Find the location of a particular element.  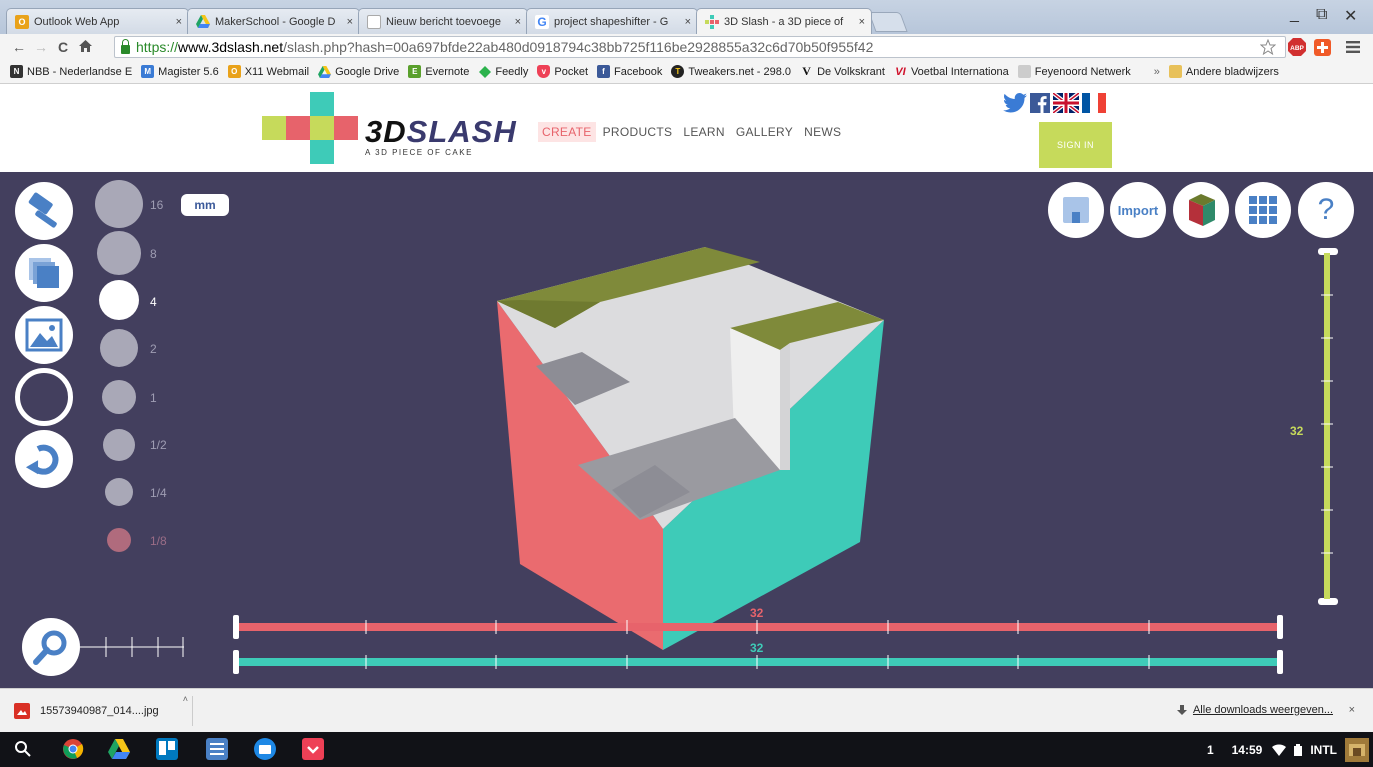

3dslash-logo is located at coordinates (312, 128).